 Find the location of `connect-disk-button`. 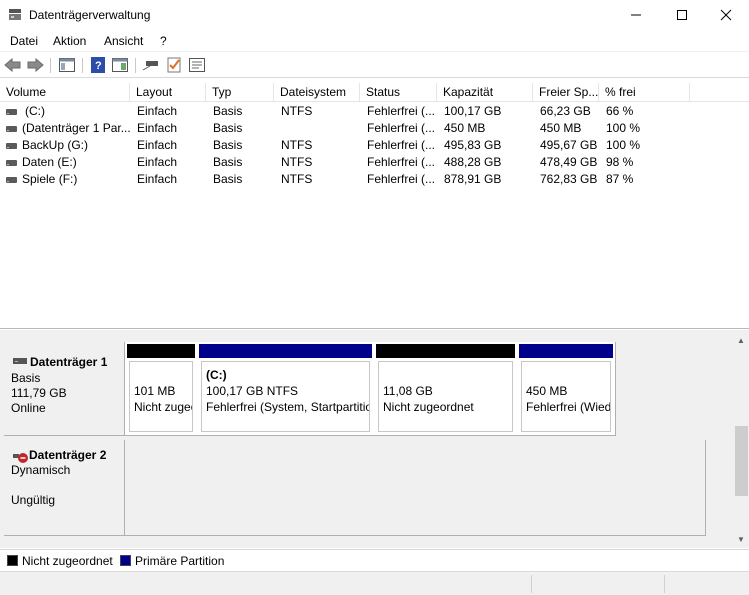

connect-disk-button is located at coordinates (151, 65).